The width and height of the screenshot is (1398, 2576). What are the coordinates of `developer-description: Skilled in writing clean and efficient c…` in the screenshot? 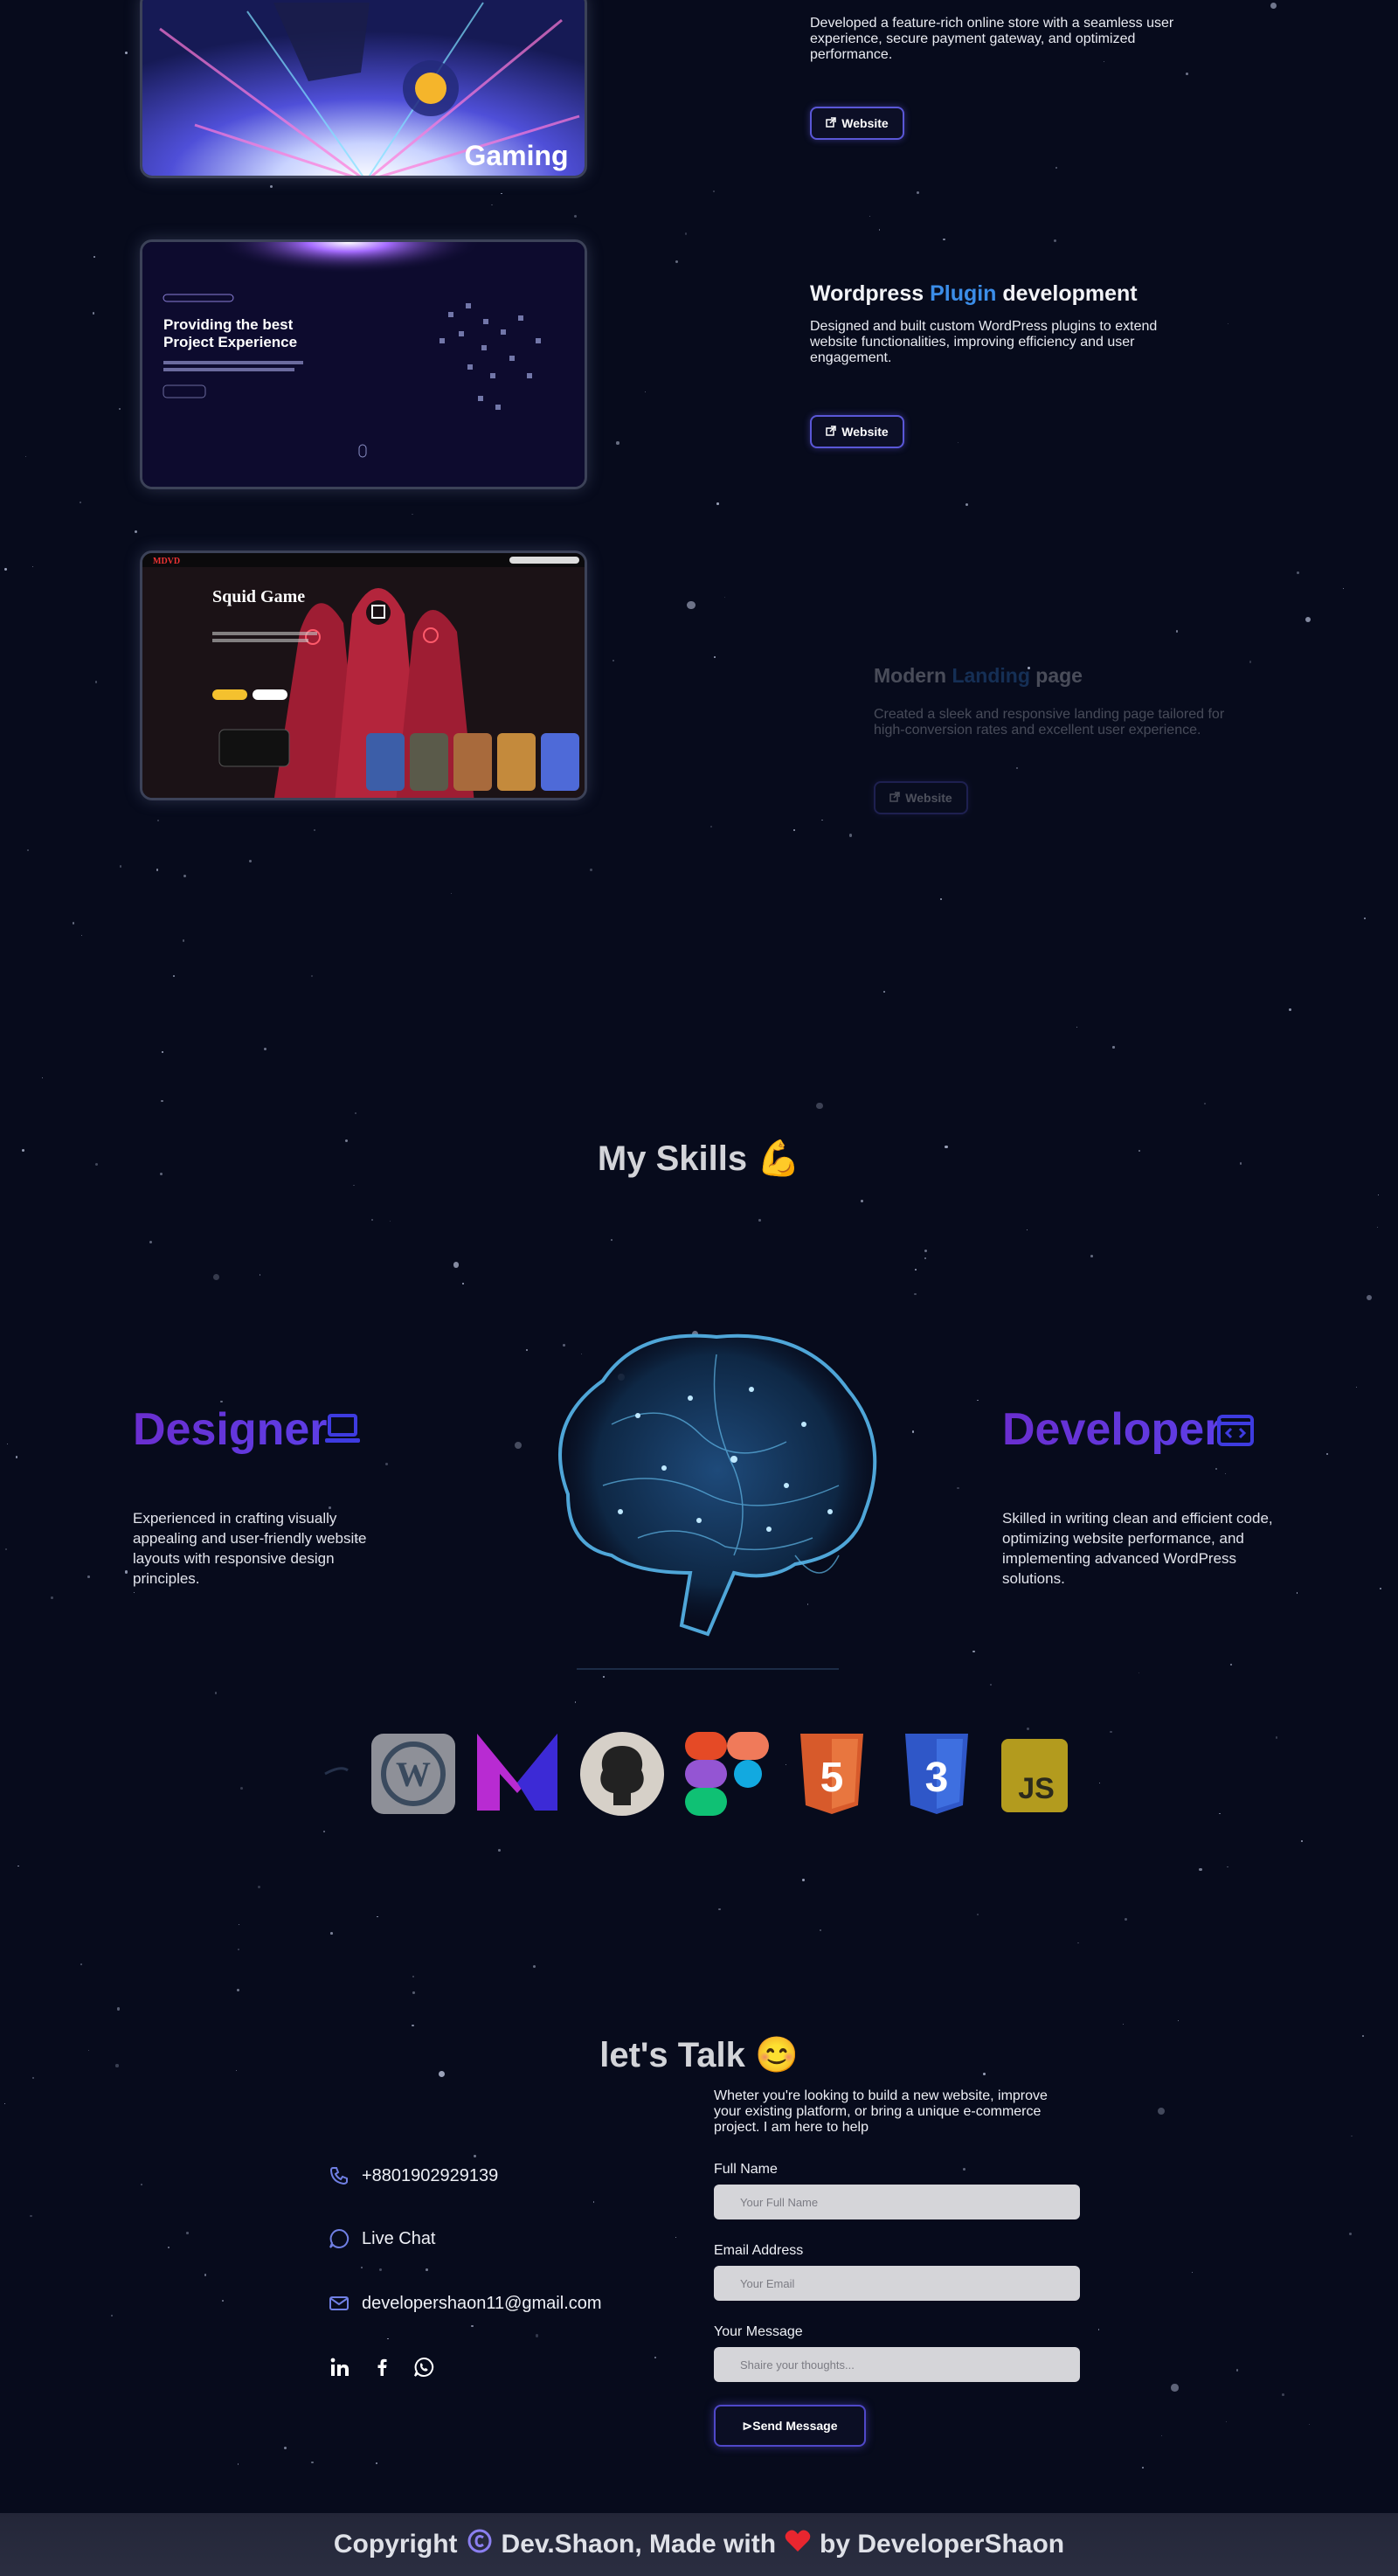 It's located at (1137, 1548).